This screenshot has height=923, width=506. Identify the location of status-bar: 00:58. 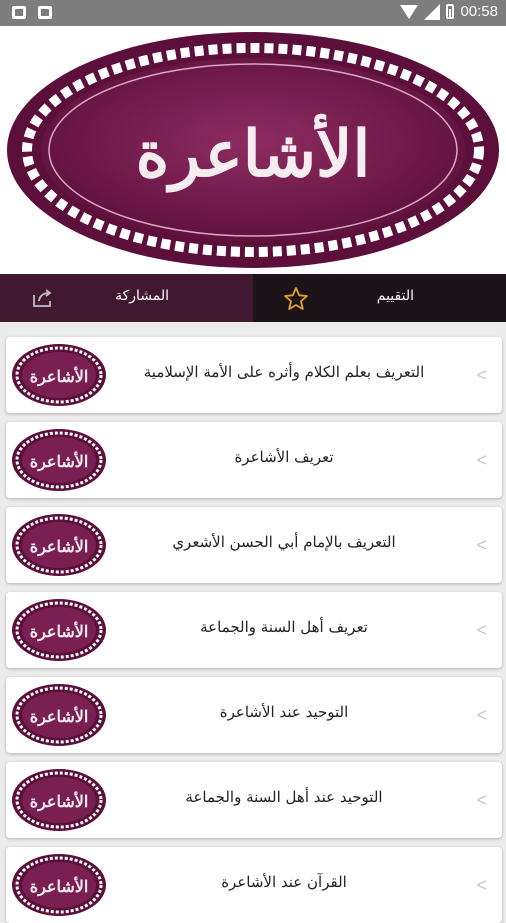
(253, 13).